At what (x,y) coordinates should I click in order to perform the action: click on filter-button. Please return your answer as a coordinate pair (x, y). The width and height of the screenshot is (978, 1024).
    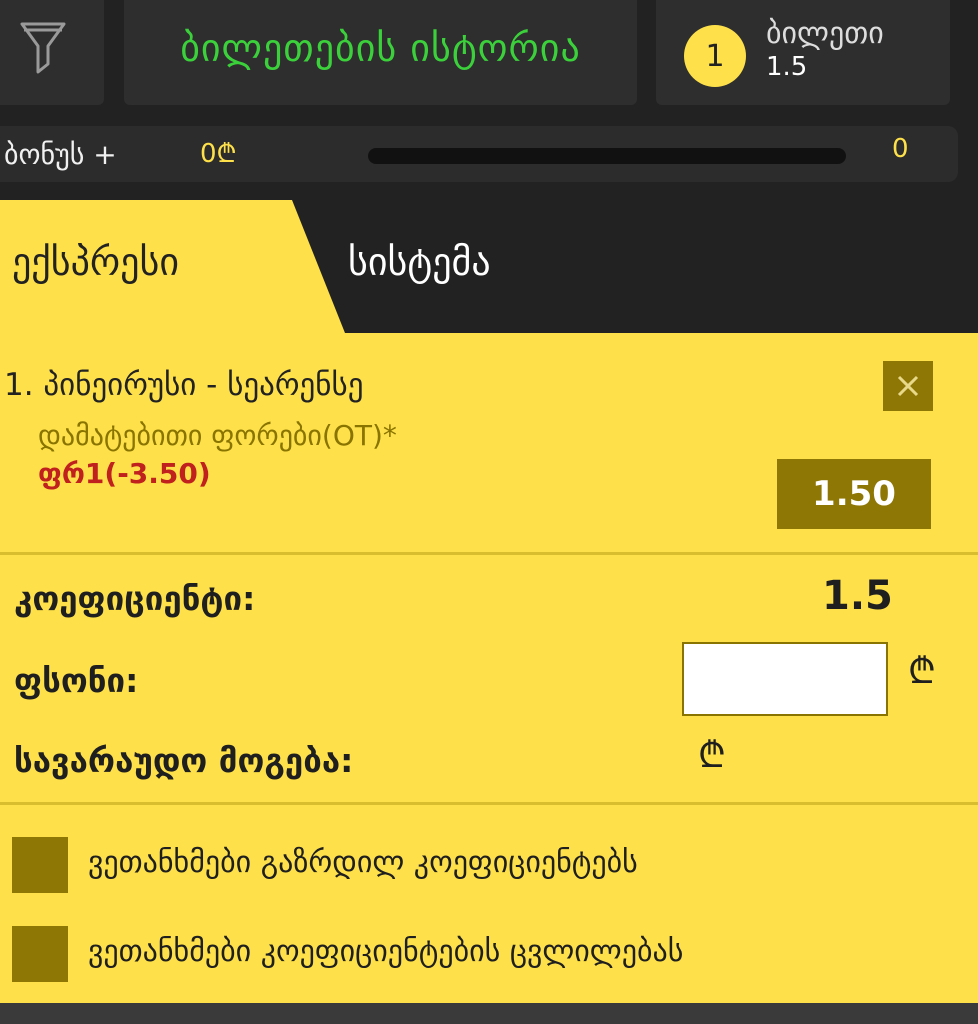
    Looking at the image, I should click on (52, 52).